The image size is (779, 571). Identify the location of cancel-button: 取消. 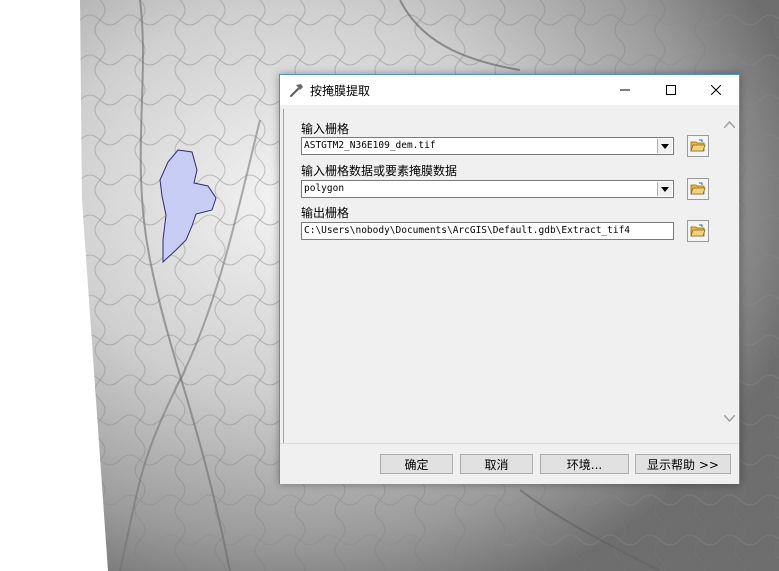
(496, 464).